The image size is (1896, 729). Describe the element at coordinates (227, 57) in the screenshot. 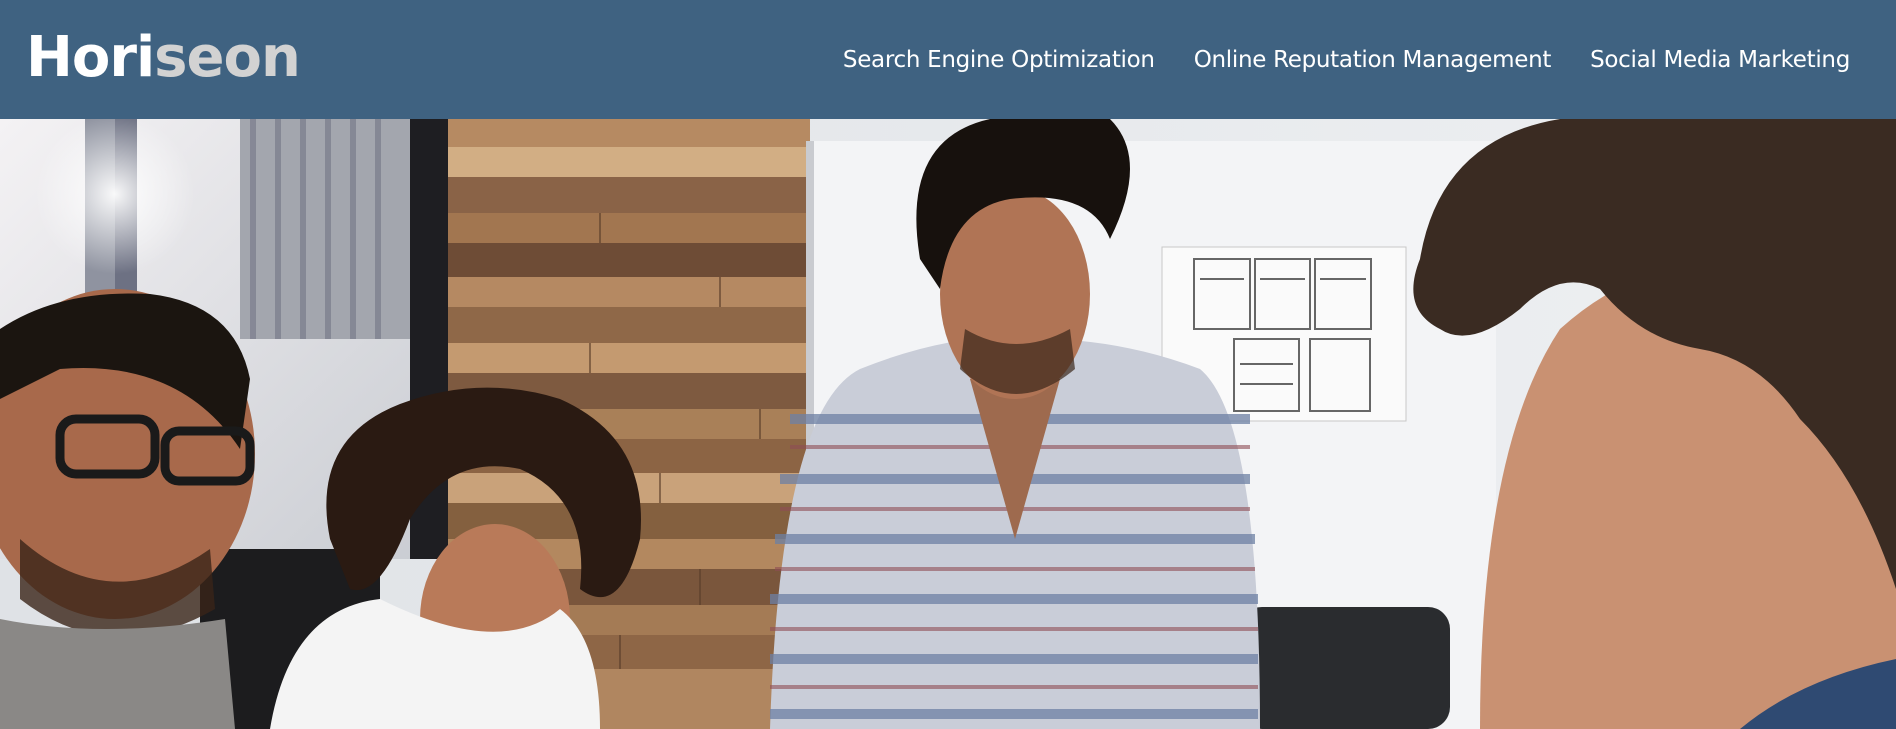

I see `logo-part-2: seon` at that location.